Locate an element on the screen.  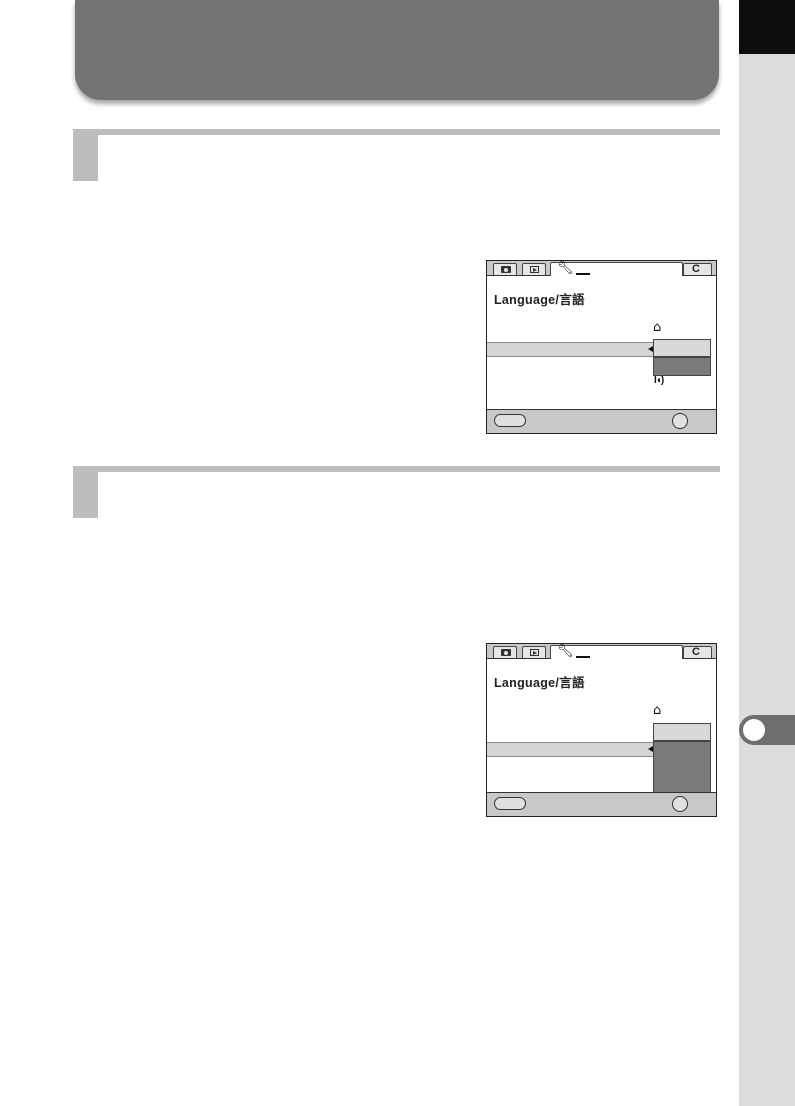
step-2-bar is located at coordinates (396, 492).